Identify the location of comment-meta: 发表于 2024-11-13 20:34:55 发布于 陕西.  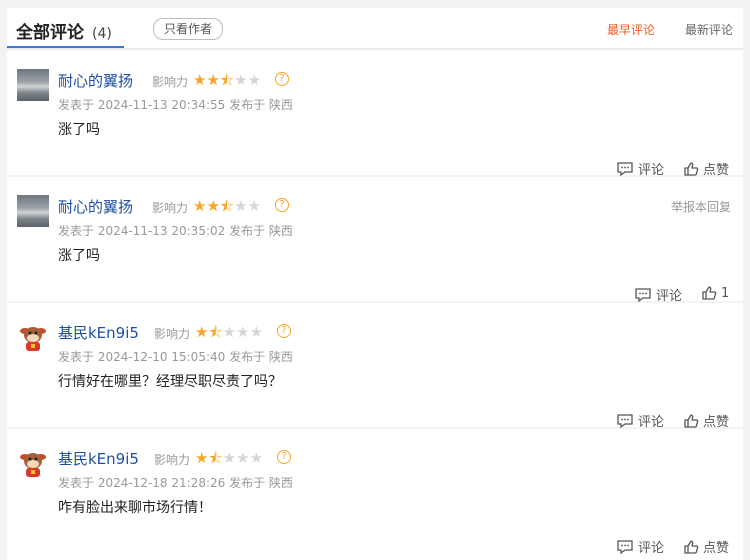
(175, 105).